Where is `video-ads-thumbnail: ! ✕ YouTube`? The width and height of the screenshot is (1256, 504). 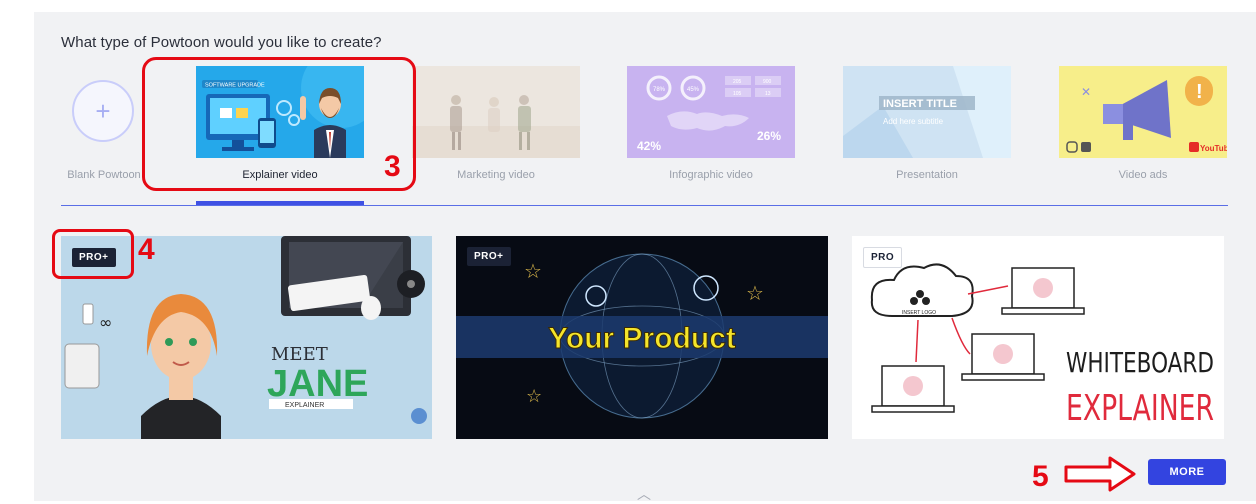 video-ads-thumbnail: ! ✕ YouTube is located at coordinates (1143, 112).